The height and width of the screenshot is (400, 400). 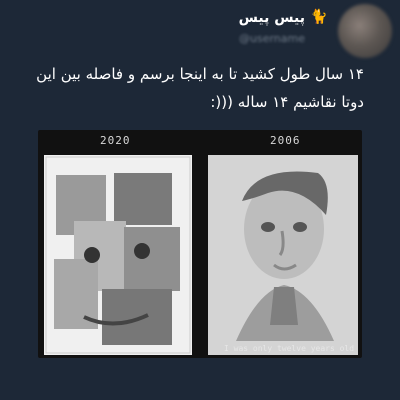 I want to click on tweet-header: پیس پیس 🐈 @username, so click(x=200, y=29).